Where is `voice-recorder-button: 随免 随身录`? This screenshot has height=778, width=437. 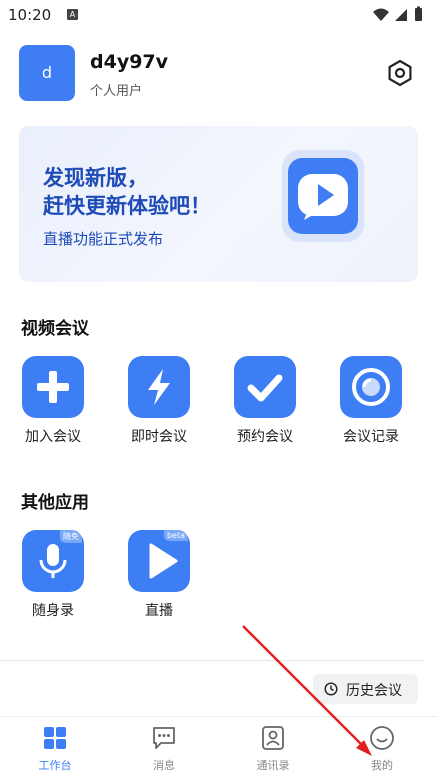
voice-recorder-button: 随免 随身录 is located at coordinates (53, 575).